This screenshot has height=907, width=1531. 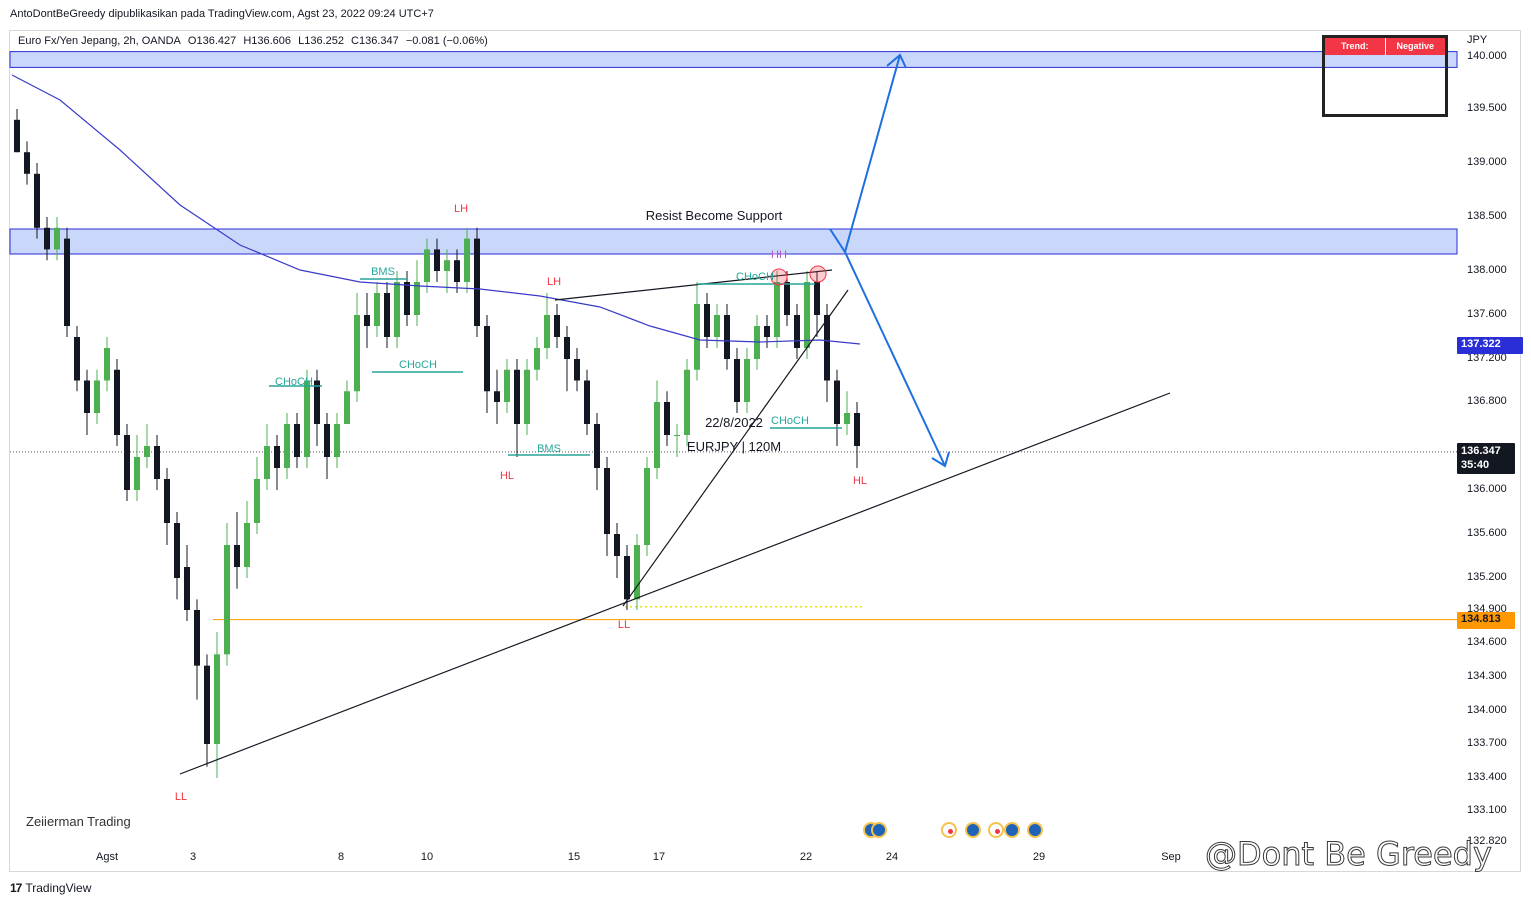 I want to click on price-tick-label: 134.300, so click(x=1487, y=676).